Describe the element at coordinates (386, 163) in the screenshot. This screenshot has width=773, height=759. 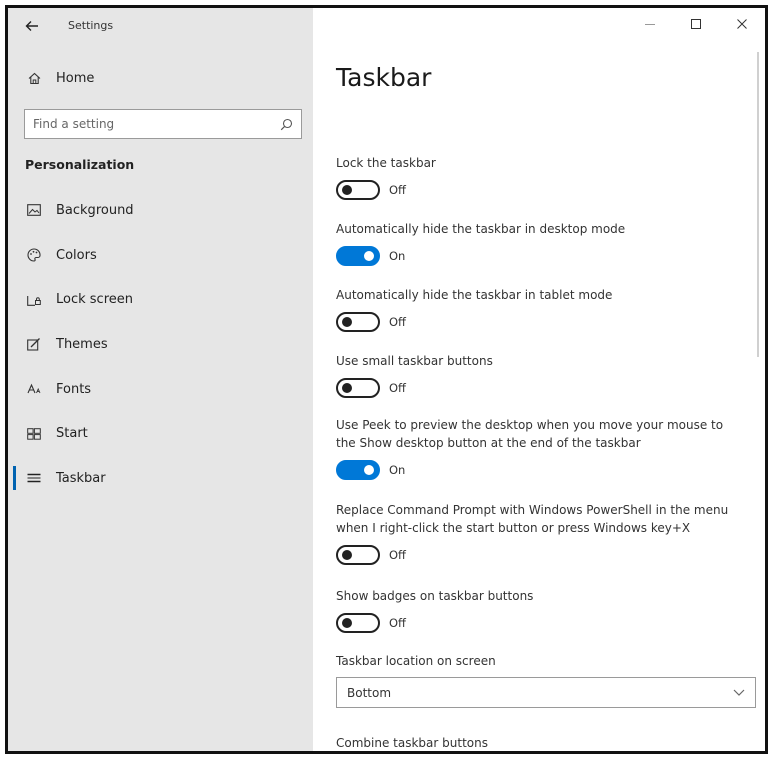
I see `setting-label: Lock the taskbar` at that location.